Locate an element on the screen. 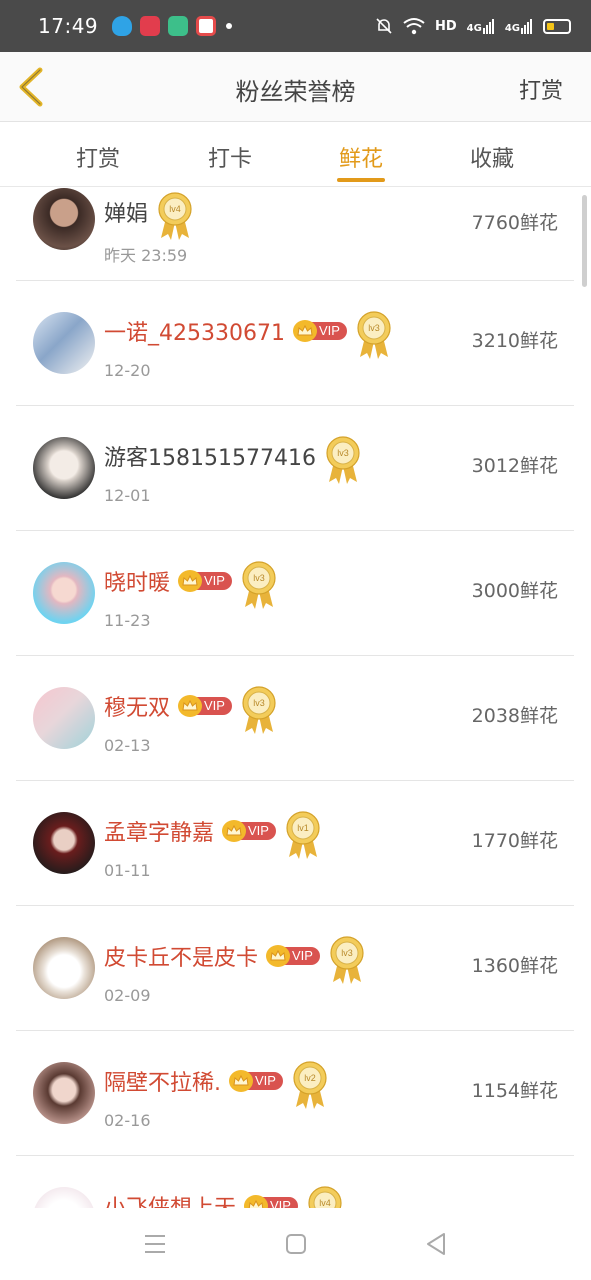 This screenshot has height=1280, width=591. fan-row: 孟章字静嘉 VIP lv1 01-11 1770鲜花 is located at coordinates (295, 843).